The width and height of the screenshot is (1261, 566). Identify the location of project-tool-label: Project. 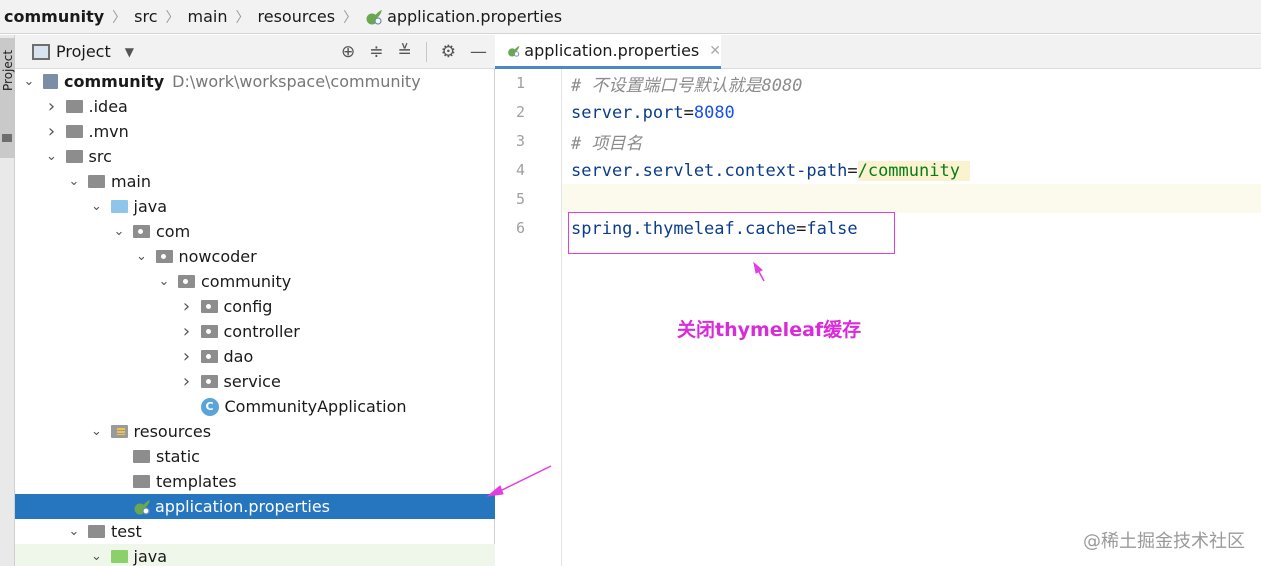
(8, 70).